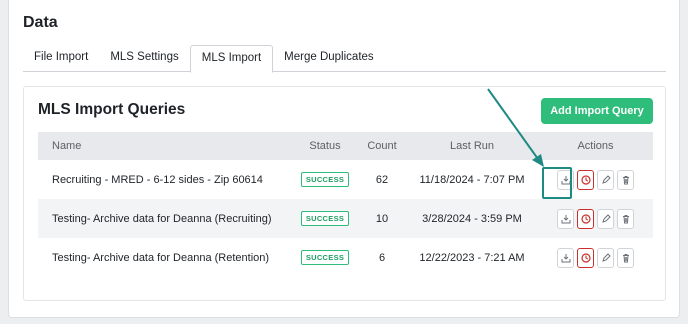 This screenshot has height=324, width=688. What do you see at coordinates (472, 257) in the screenshot?
I see `query-last-run: 12/22/2023 - 7:21 AM` at bounding box center [472, 257].